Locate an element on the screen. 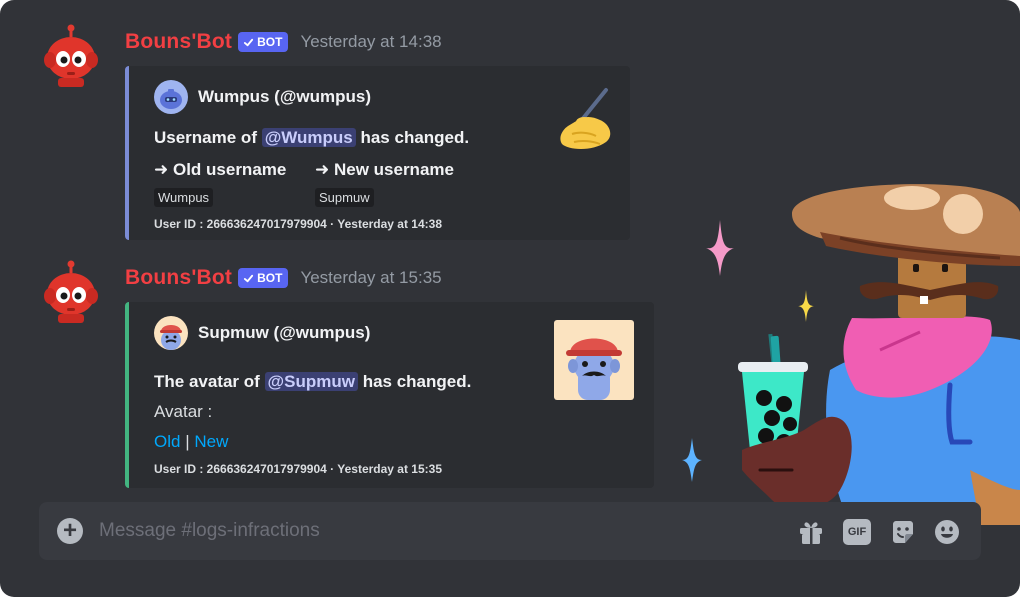  emoji-icon is located at coordinates (947, 532).